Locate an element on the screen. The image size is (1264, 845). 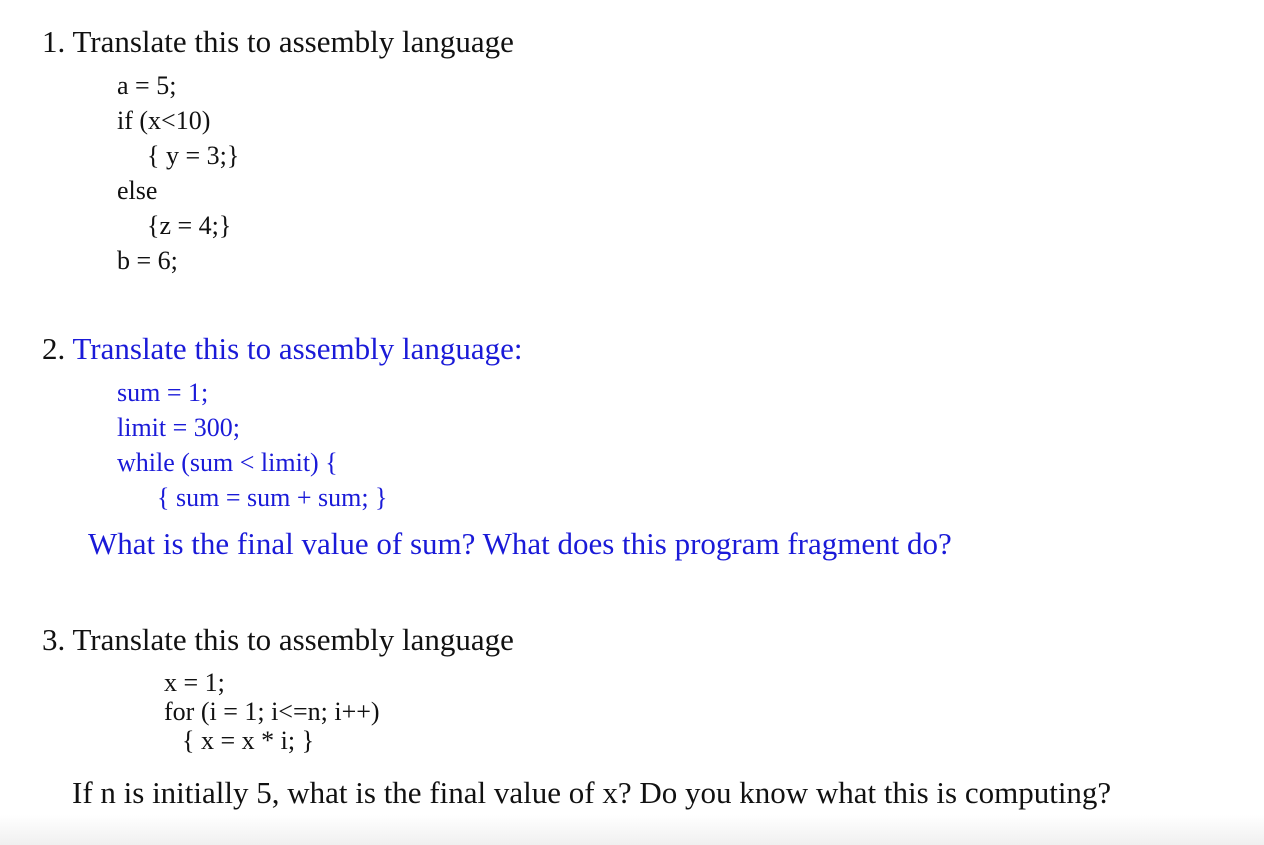
code-line: limit = 300; is located at coordinates (179, 427).